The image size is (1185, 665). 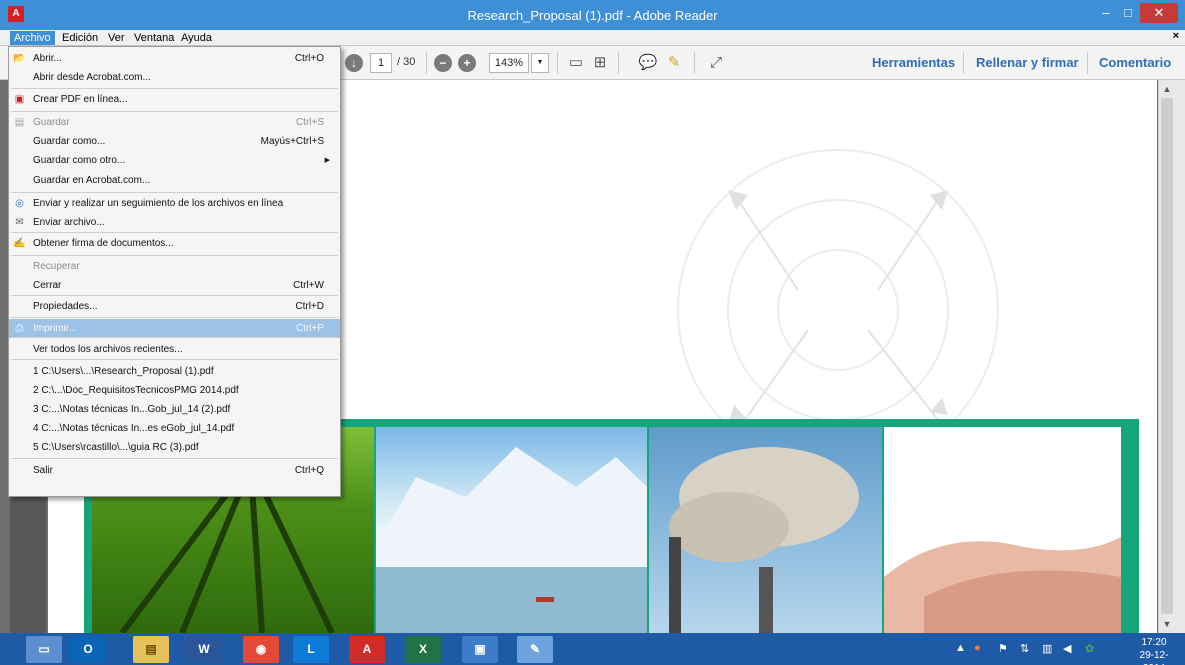 I want to click on clock-time: 17:20, so click(x=1154, y=642).